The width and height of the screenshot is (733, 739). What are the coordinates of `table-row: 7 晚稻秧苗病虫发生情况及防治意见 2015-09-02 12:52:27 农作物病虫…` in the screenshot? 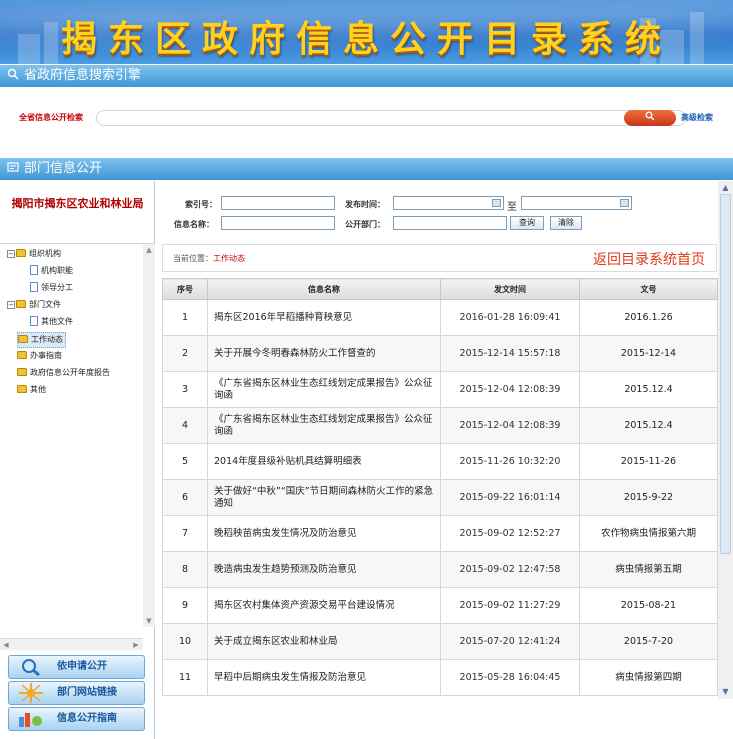 It's located at (440, 533).